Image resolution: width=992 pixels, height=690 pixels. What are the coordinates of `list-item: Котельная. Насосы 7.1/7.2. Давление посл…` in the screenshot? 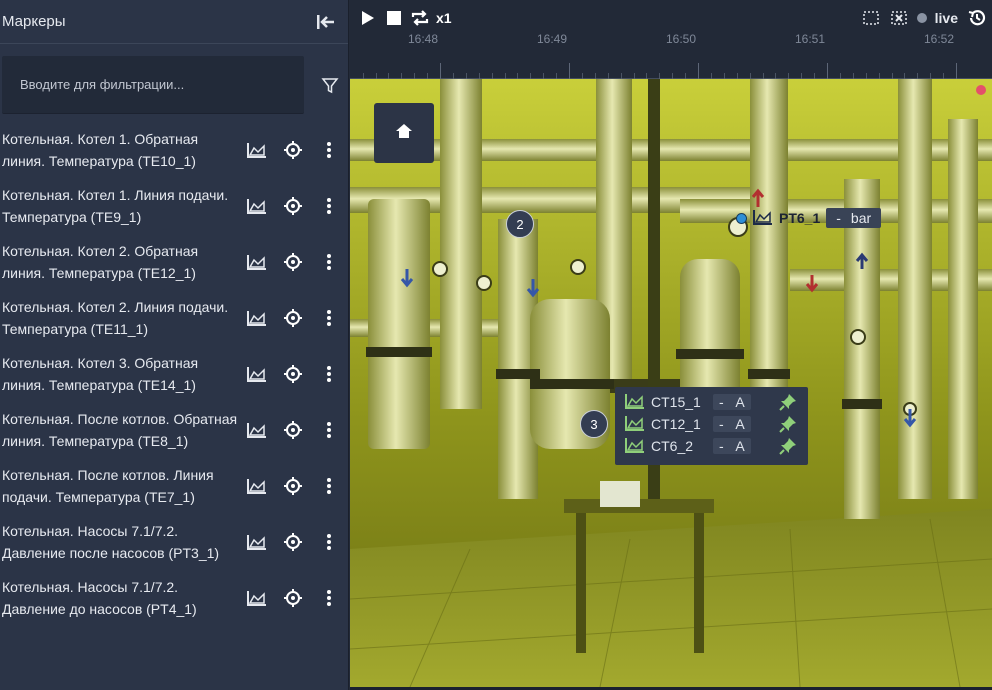 It's located at (174, 542).